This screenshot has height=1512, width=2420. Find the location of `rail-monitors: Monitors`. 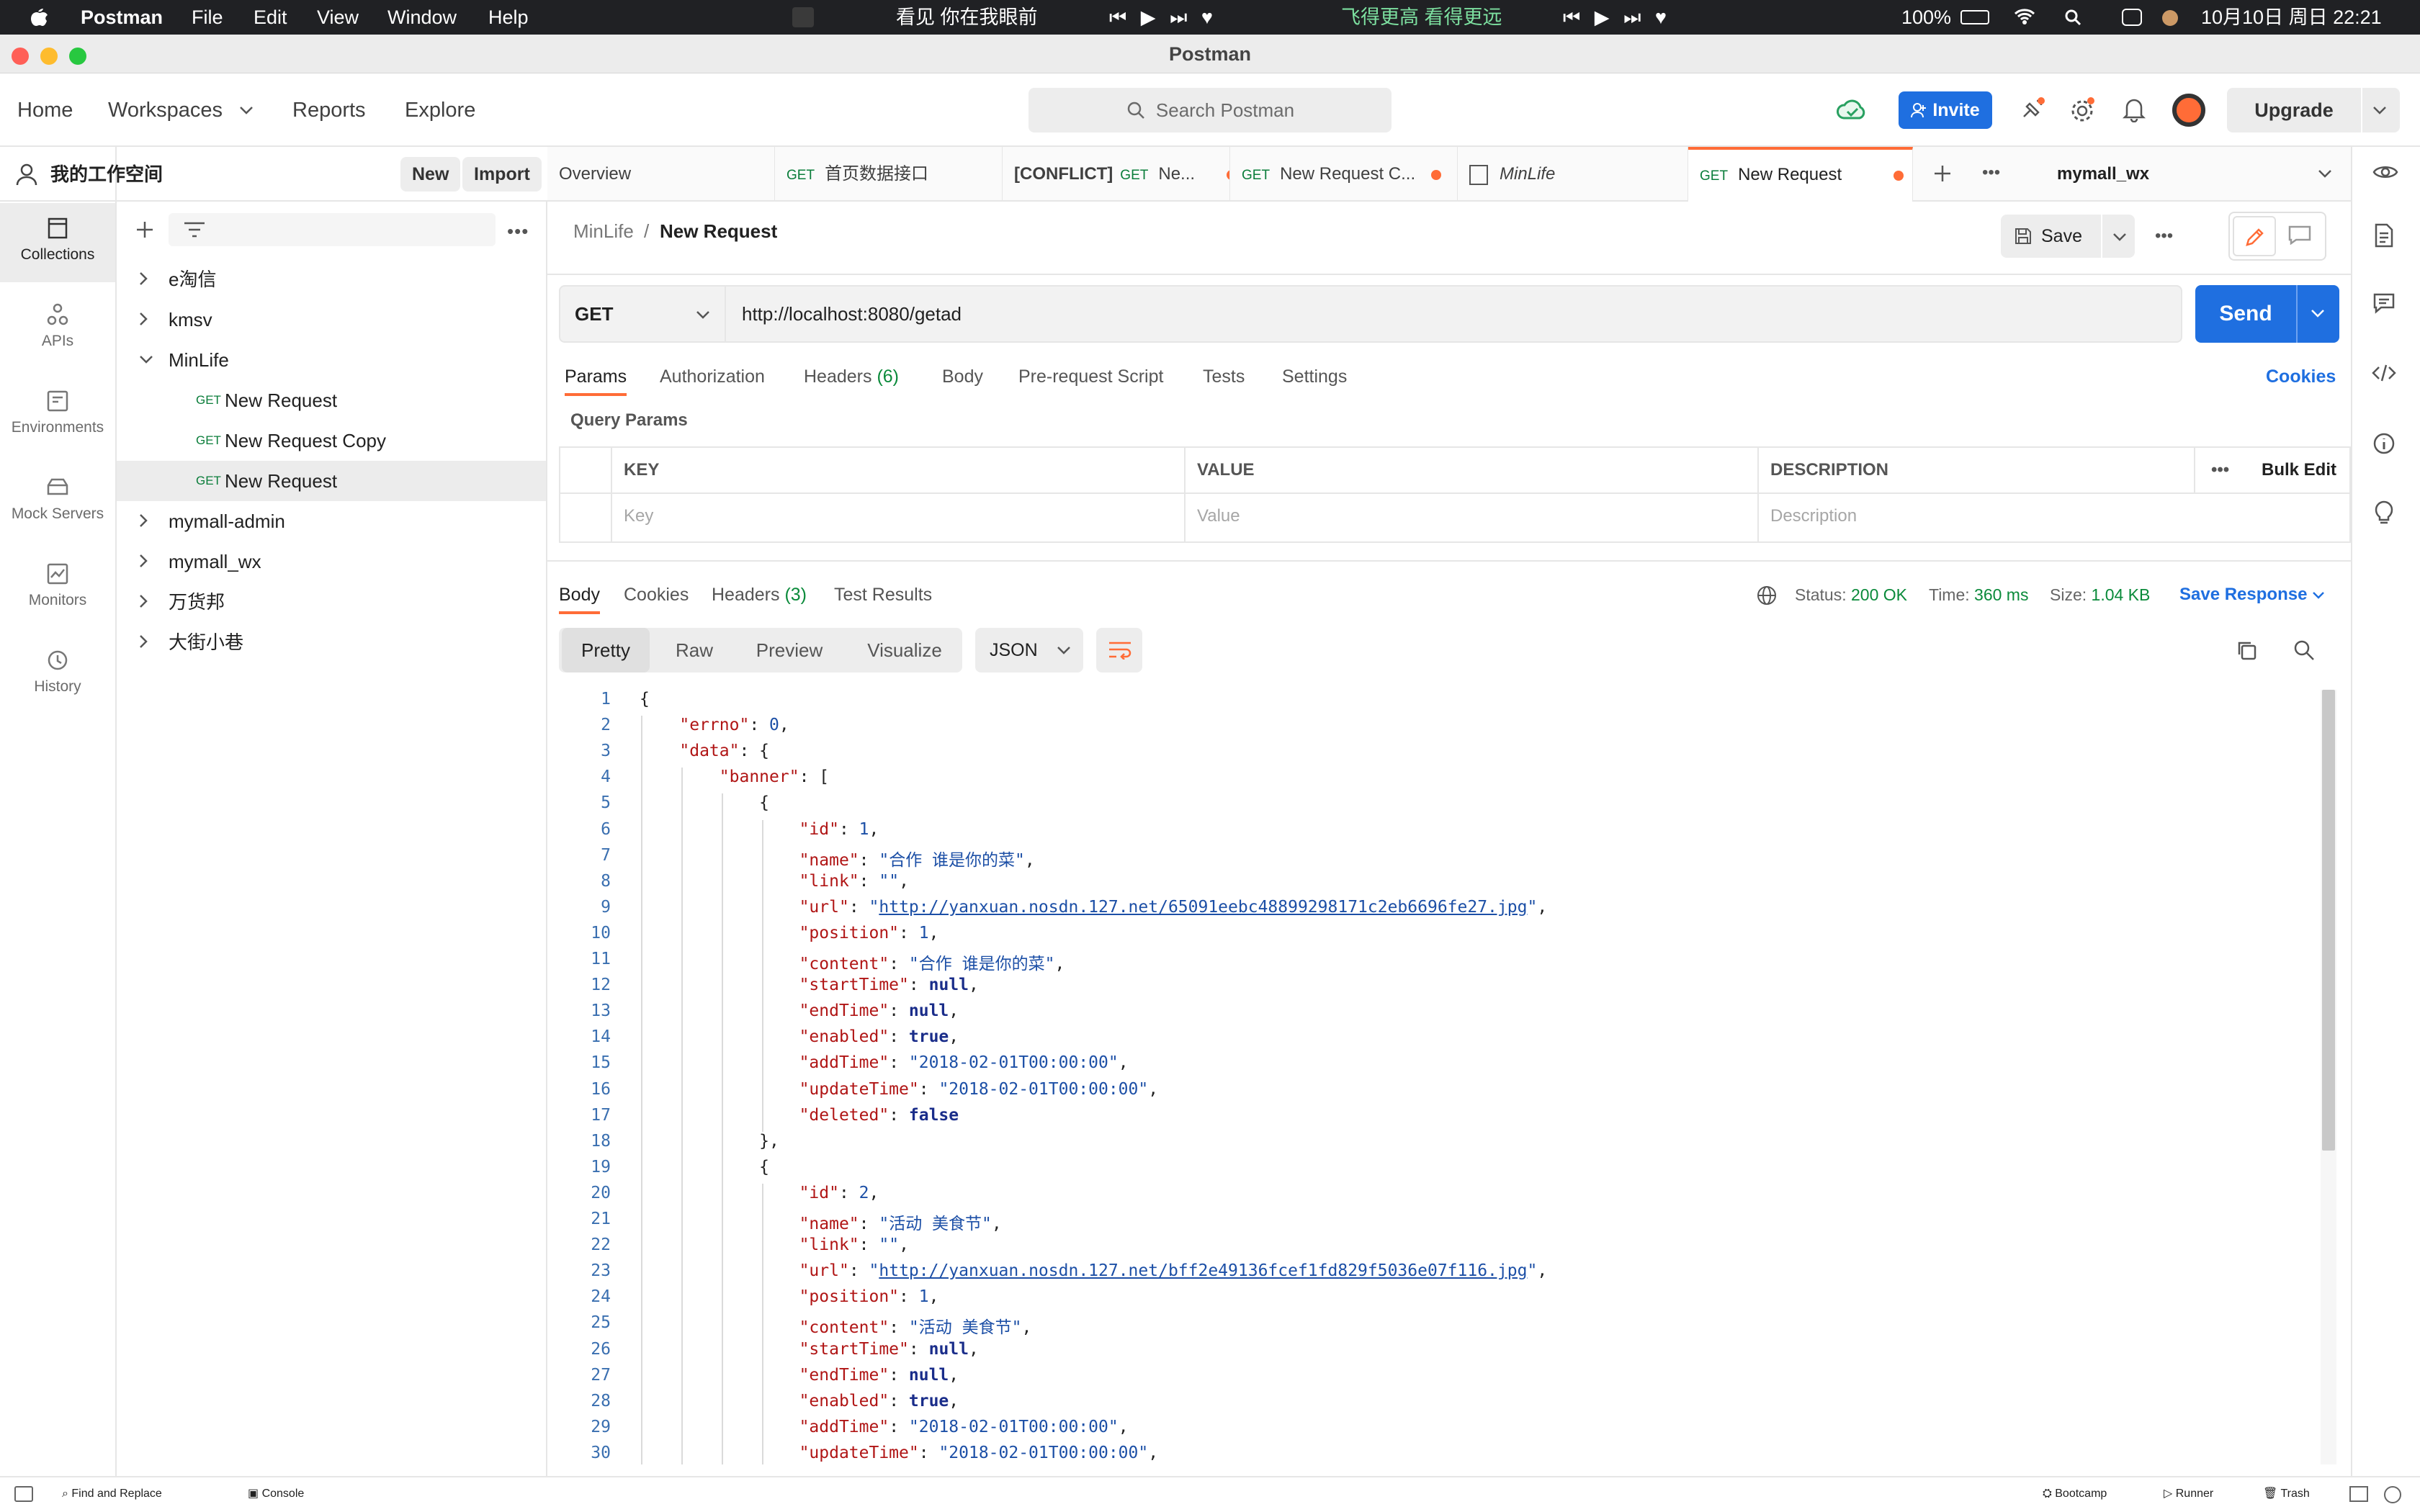

rail-monitors: Monitors is located at coordinates (57, 588).